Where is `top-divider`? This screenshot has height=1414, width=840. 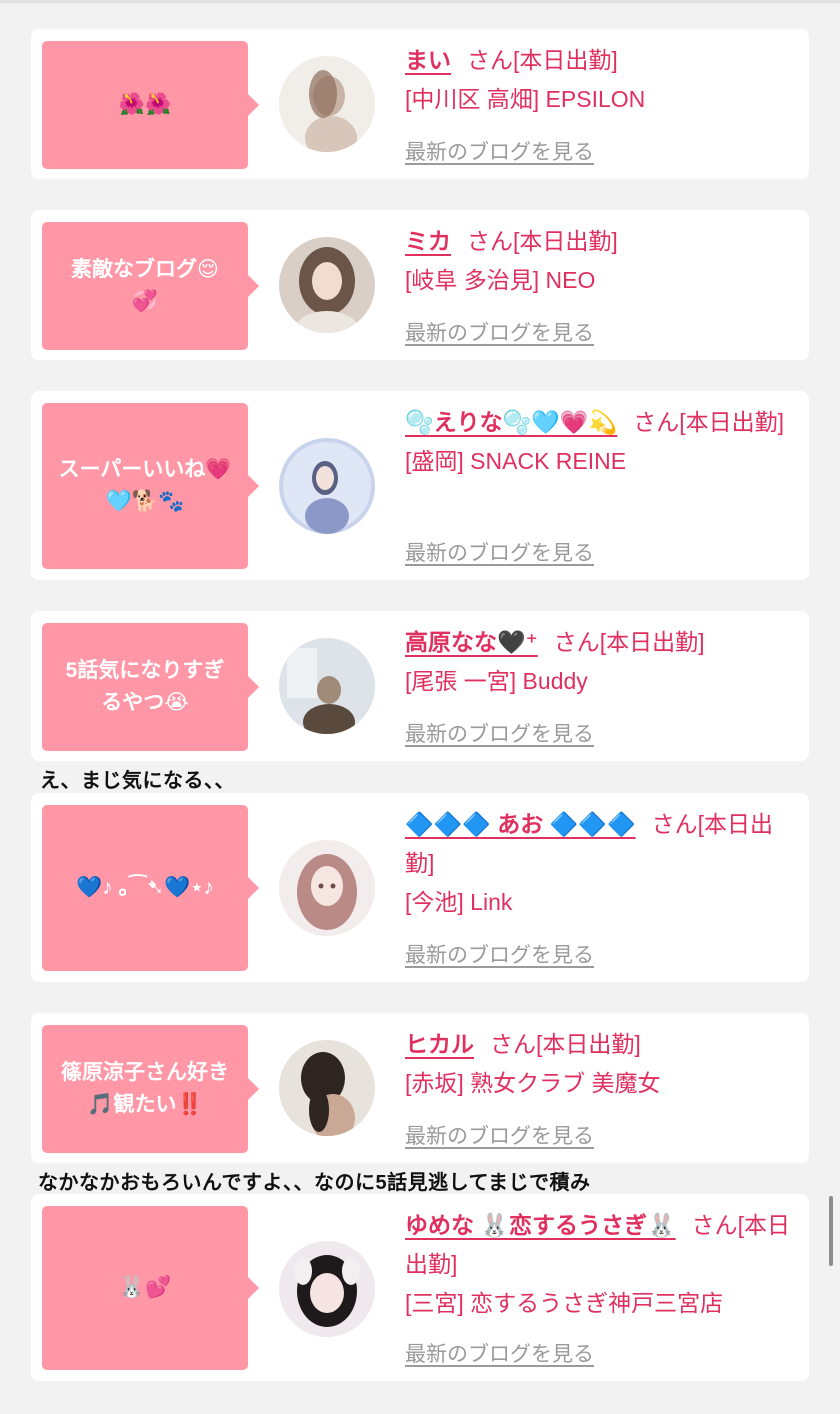
top-divider is located at coordinates (420, 1).